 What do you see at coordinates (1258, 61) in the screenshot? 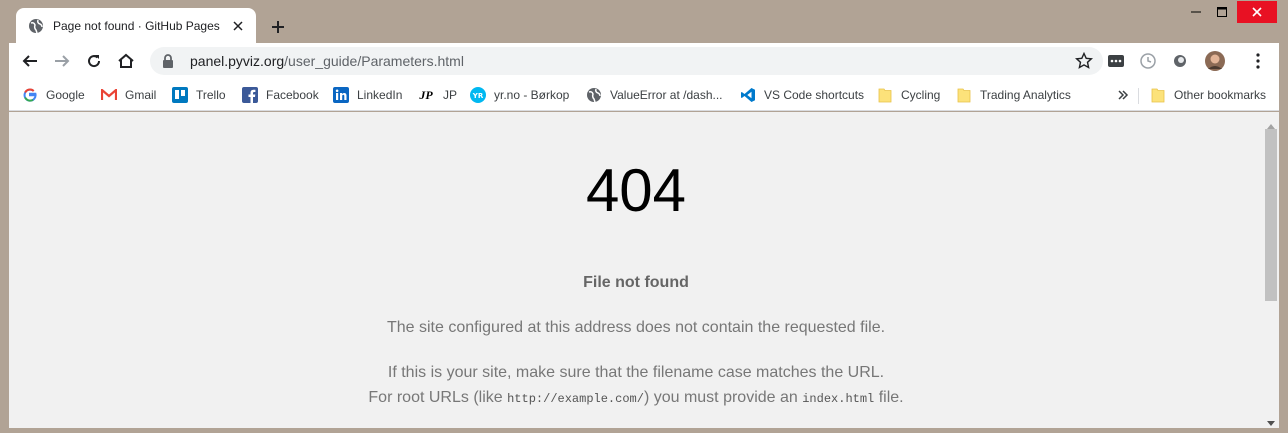
I see `menu-kebab-icon` at bounding box center [1258, 61].